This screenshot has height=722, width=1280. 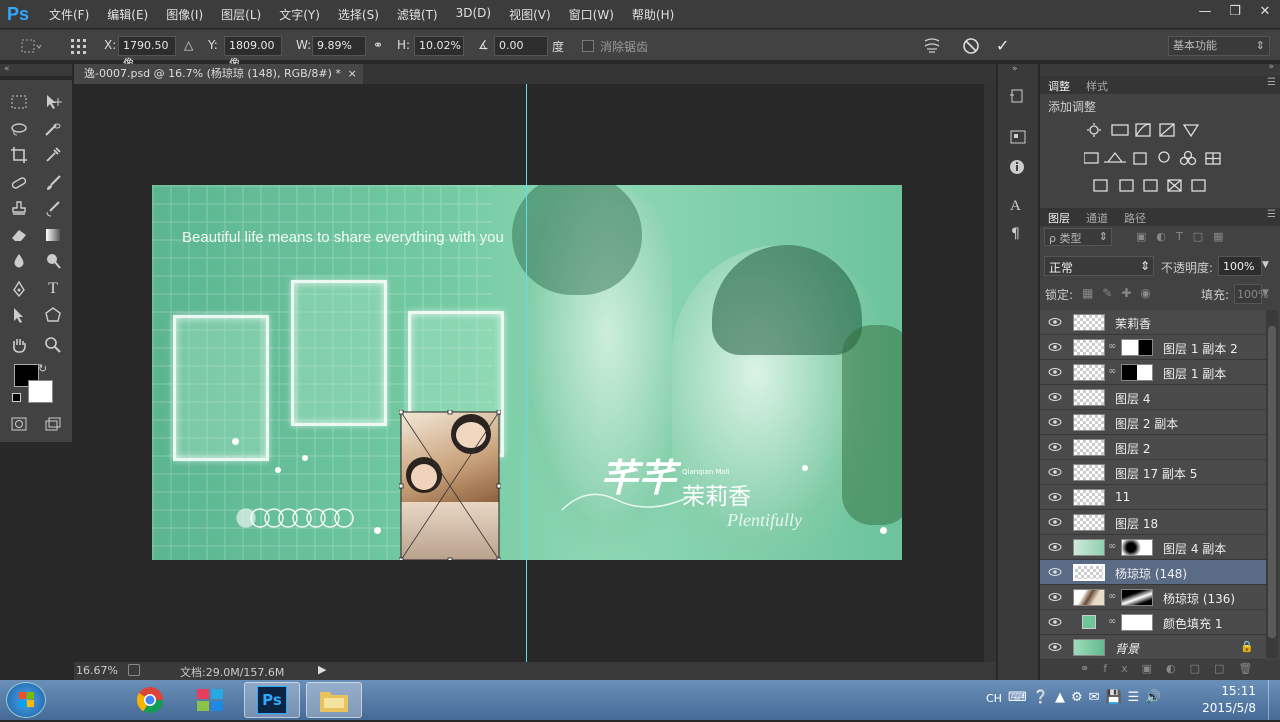 What do you see at coordinates (1018, 98) in the screenshot?
I see `history-panel-icon` at bounding box center [1018, 98].